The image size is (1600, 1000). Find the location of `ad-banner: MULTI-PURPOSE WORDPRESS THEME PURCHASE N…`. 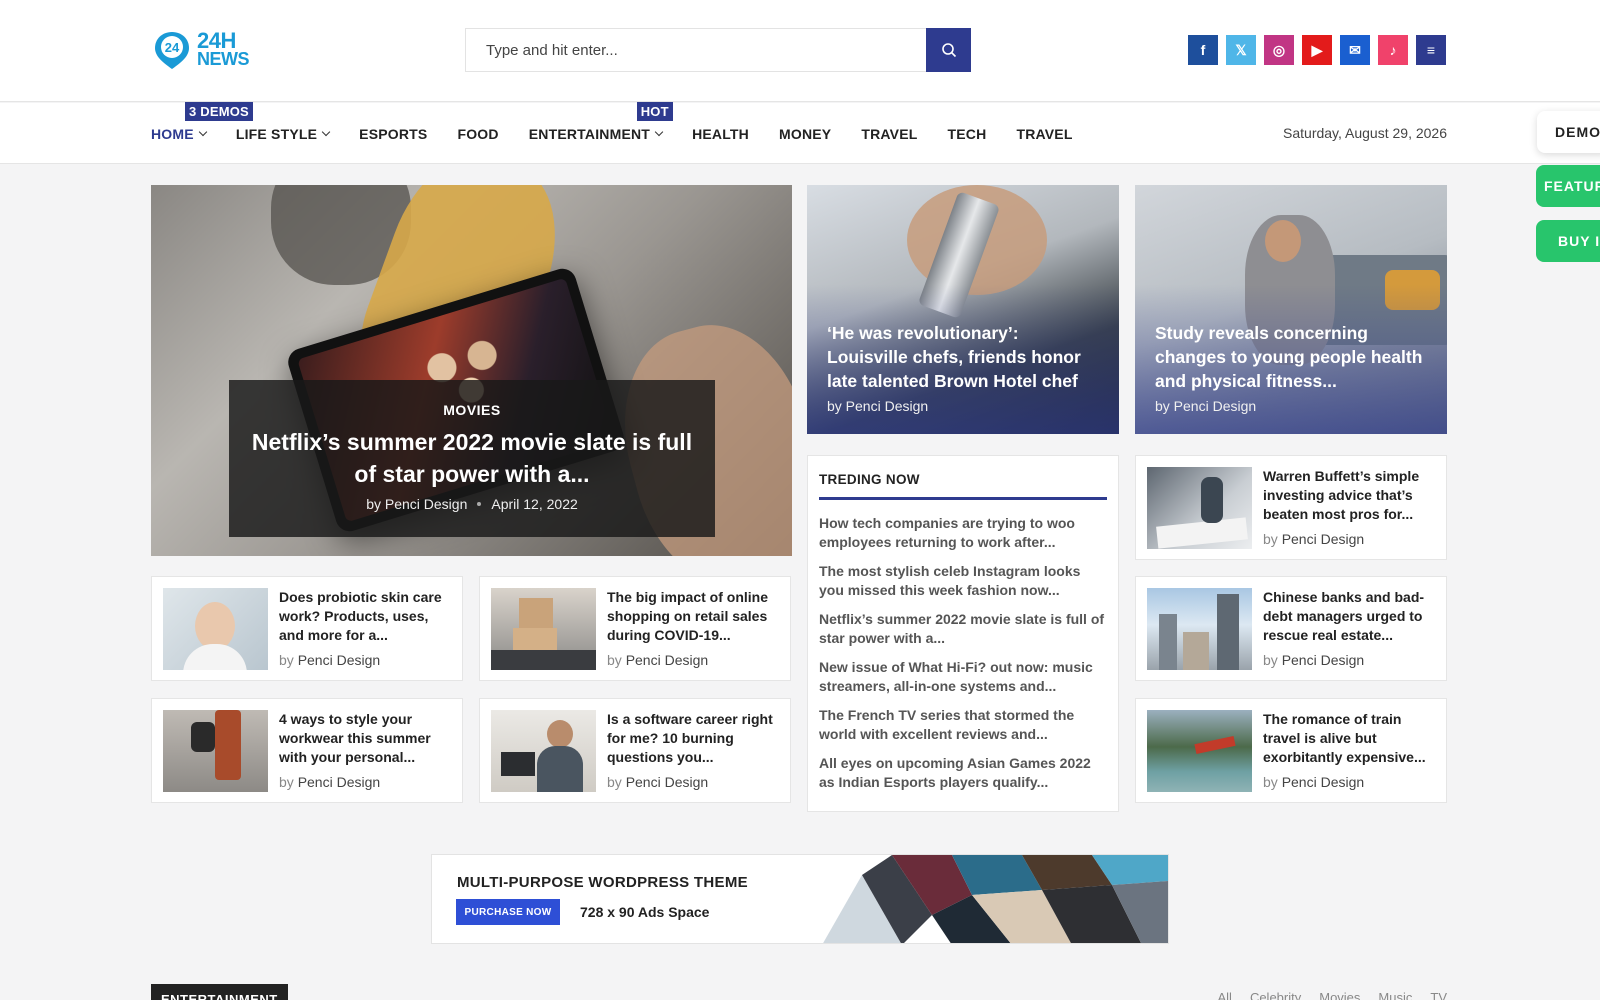

ad-banner: MULTI-PURPOSE WORDPRESS THEME PURCHASE N… is located at coordinates (800, 899).